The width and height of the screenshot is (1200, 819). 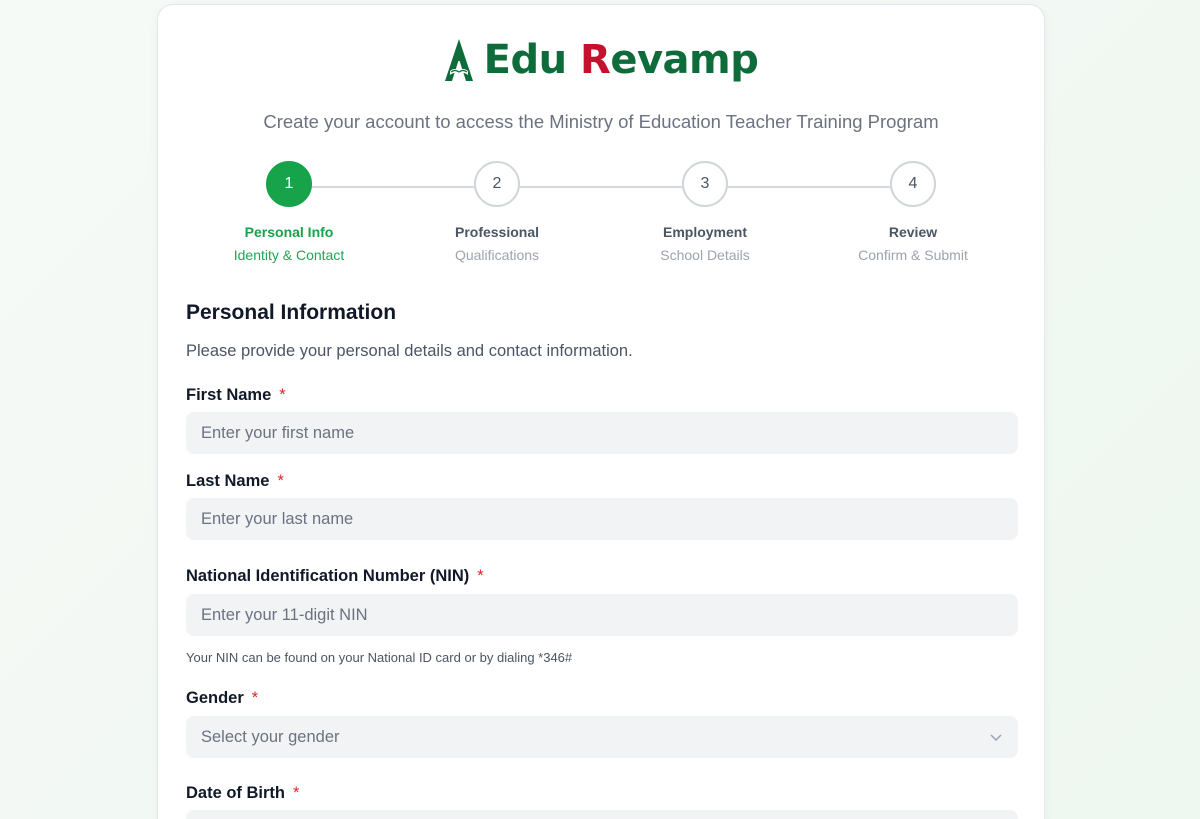 What do you see at coordinates (684, 60) in the screenshot?
I see `brand-name-rest: evamp` at bounding box center [684, 60].